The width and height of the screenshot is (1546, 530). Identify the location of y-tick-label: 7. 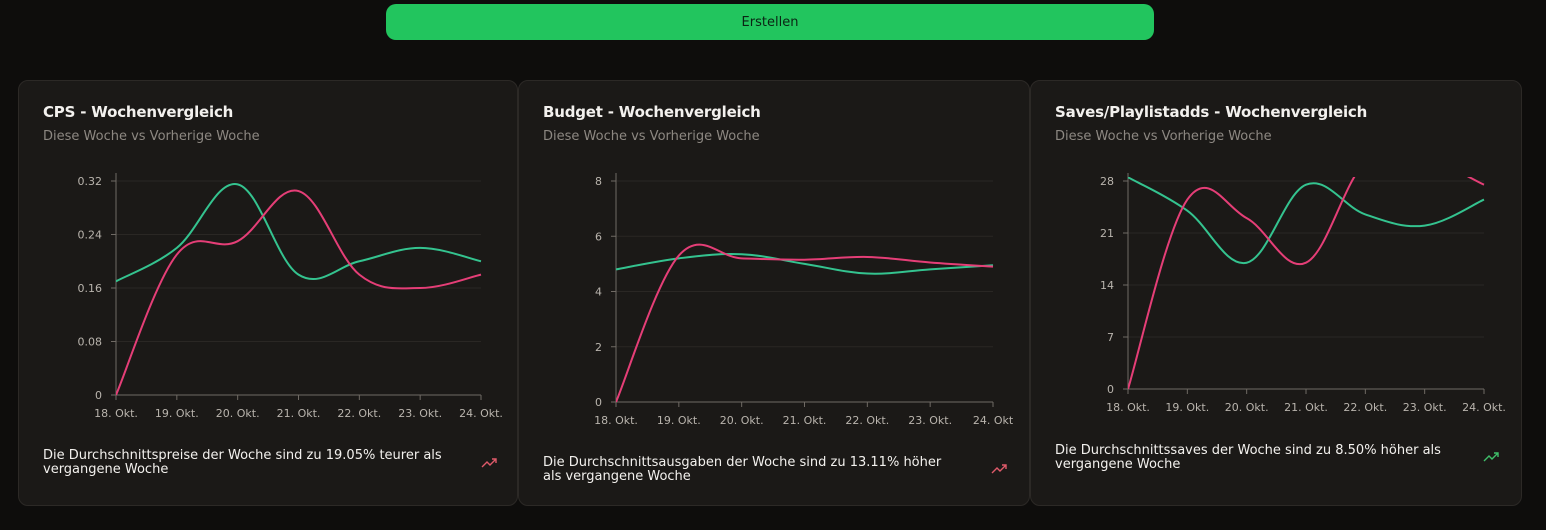
(1110, 337).